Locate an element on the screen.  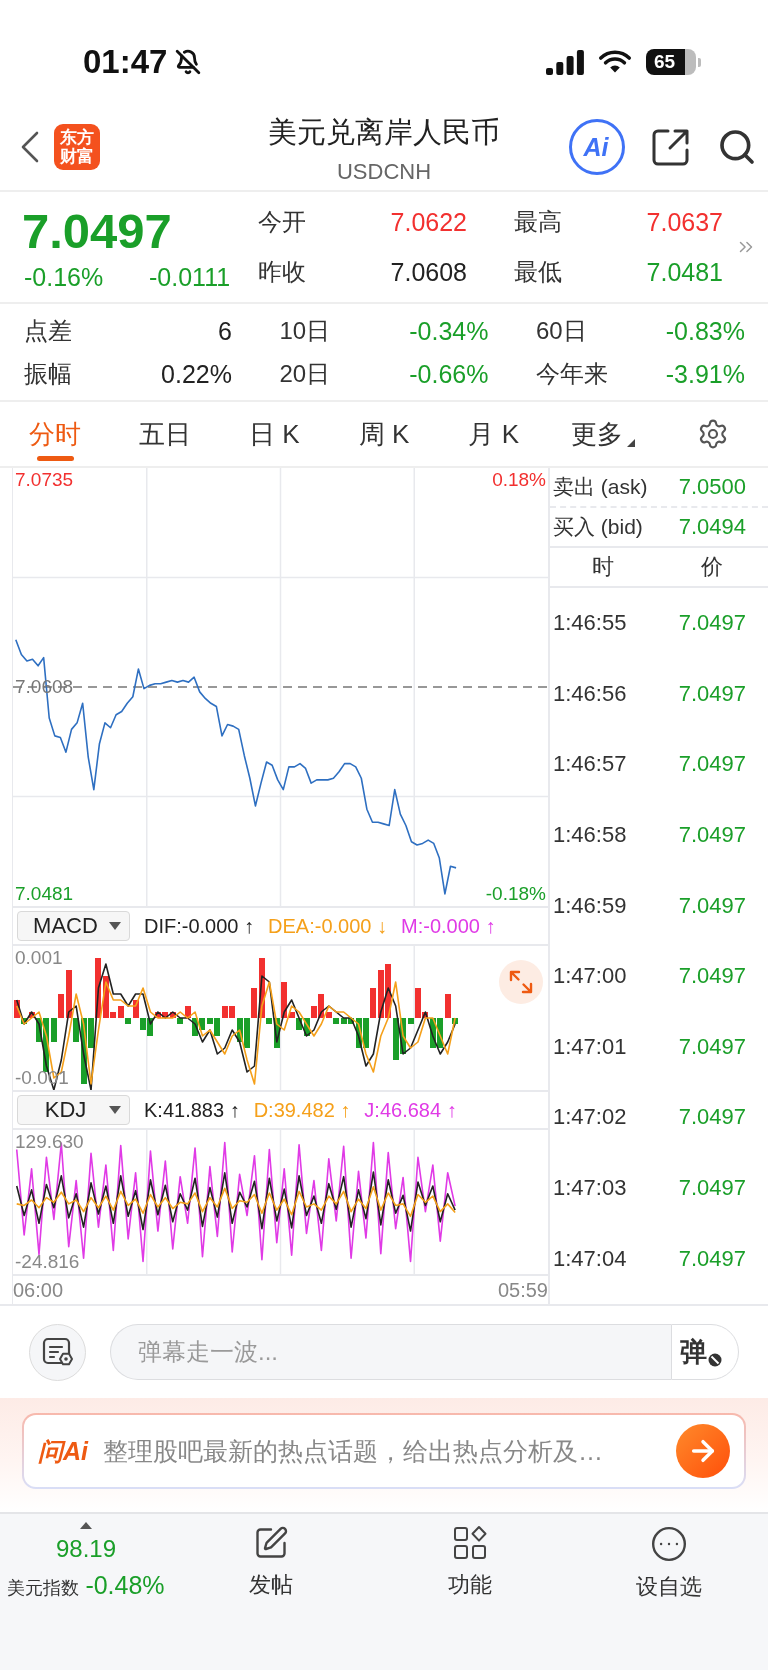
tick-time: 1:46:57 is located at coordinates (590, 764).